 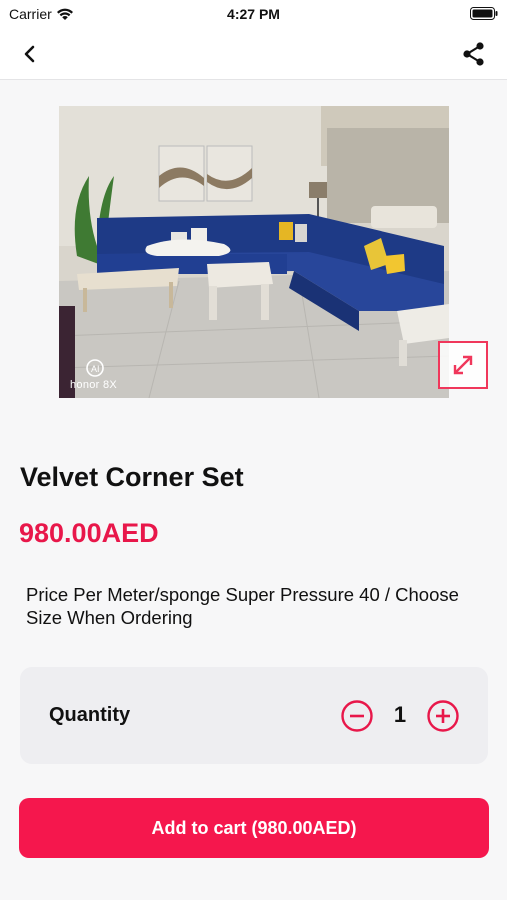 I want to click on share-button, so click(x=474, y=54).